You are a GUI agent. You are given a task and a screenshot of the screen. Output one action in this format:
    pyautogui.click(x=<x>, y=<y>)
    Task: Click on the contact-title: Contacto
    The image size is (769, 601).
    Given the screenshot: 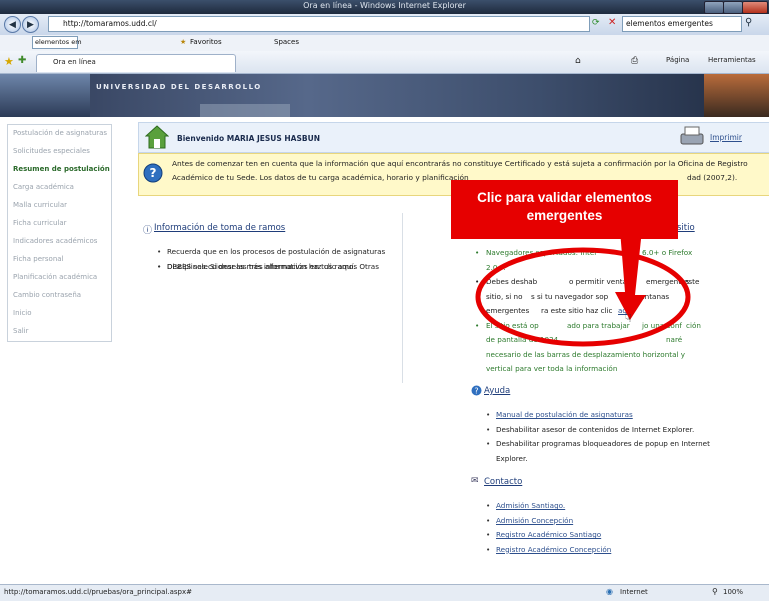 What is the action you would take?
    pyautogui.click(x=503, y=482)
    